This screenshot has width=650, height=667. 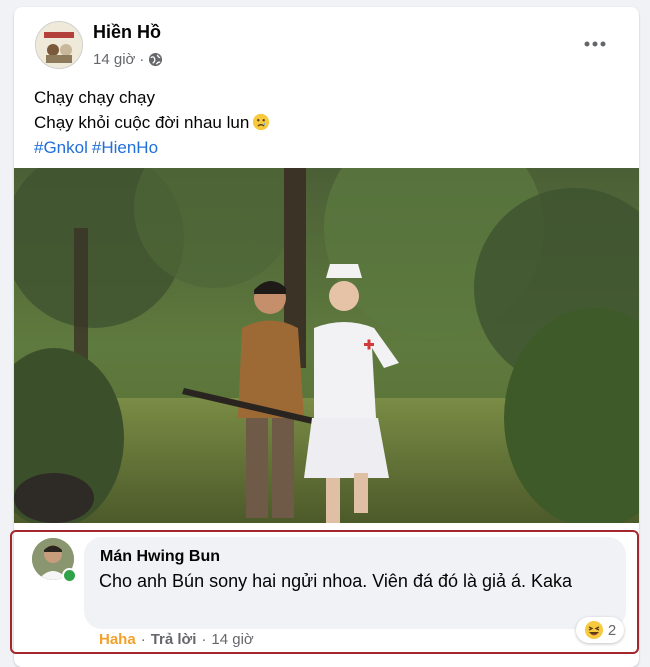 I want to click on comment-time: 14 giờ, so click(x=232, y=639).